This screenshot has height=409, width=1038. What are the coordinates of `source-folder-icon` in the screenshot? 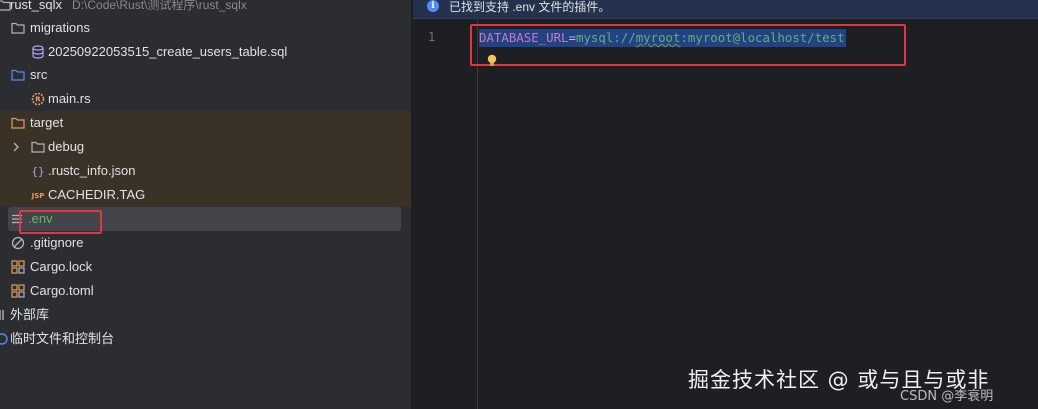 It's located at (18, 75).